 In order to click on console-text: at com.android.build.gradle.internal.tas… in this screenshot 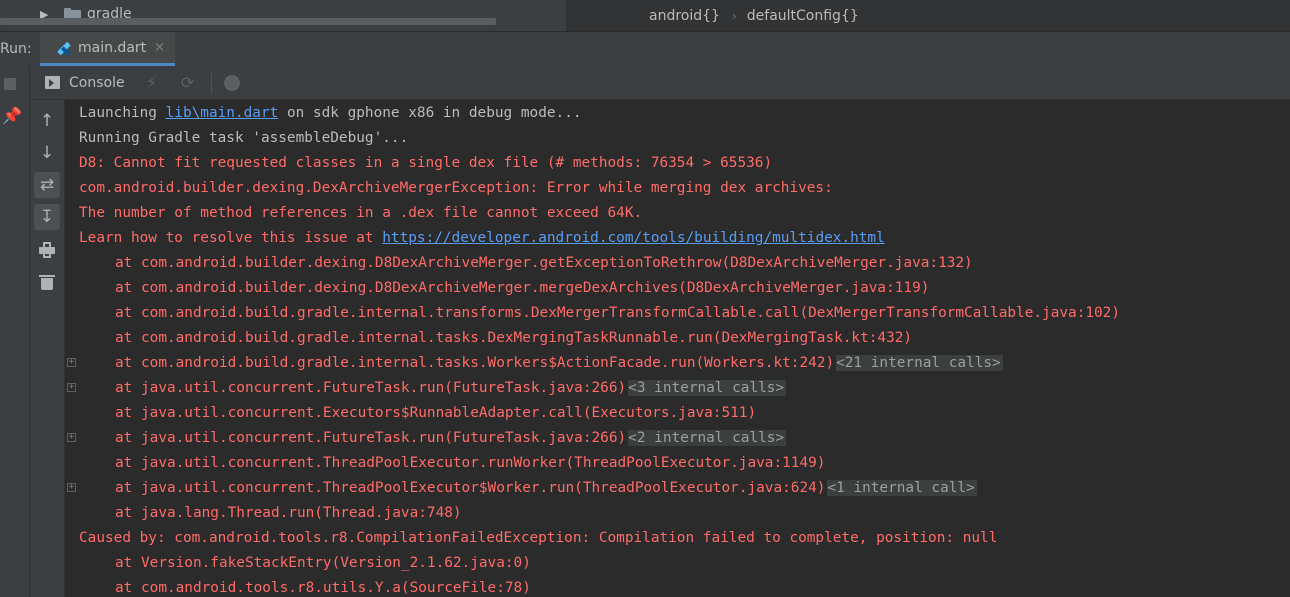, I will do `click(475, 363)`.